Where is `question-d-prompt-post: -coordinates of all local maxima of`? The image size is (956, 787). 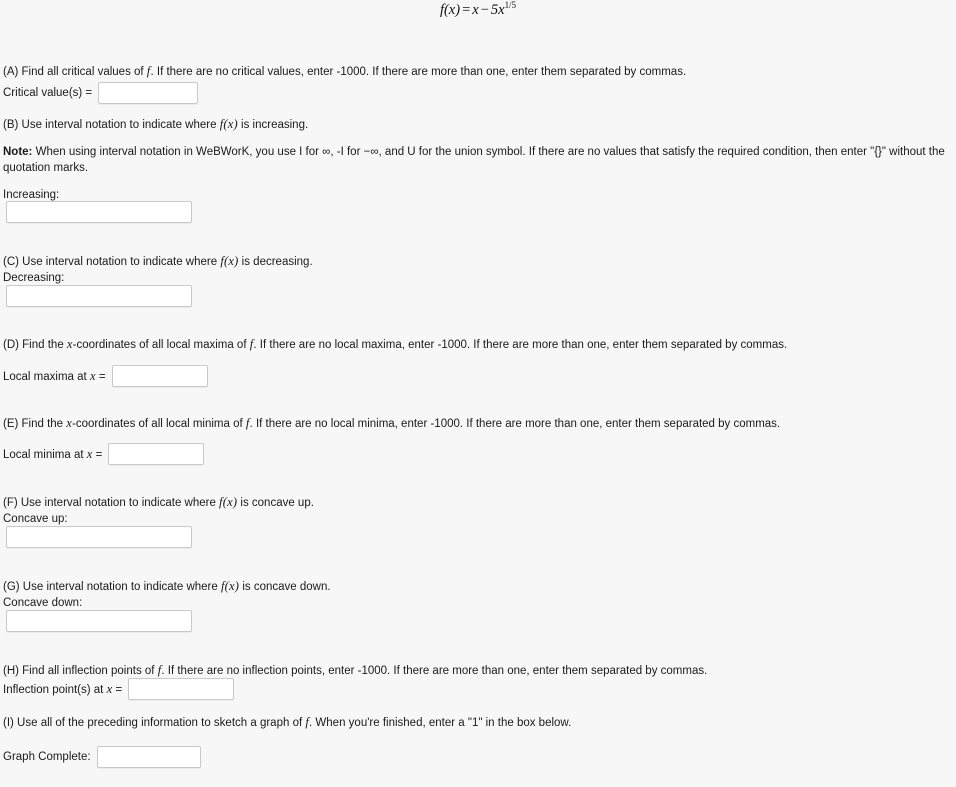 question-d-prompt-post: -coordinates of all local maxima of is located at coordinates (161, 345).